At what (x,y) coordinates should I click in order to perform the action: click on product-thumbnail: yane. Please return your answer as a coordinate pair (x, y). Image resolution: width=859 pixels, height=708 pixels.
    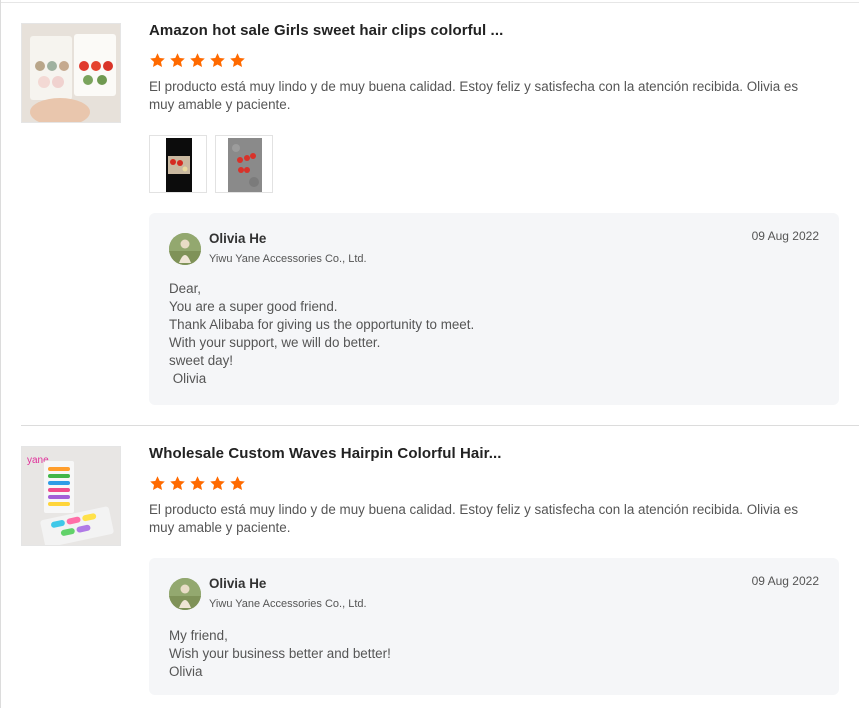
    Looking at the image, I should click on (71, 496).